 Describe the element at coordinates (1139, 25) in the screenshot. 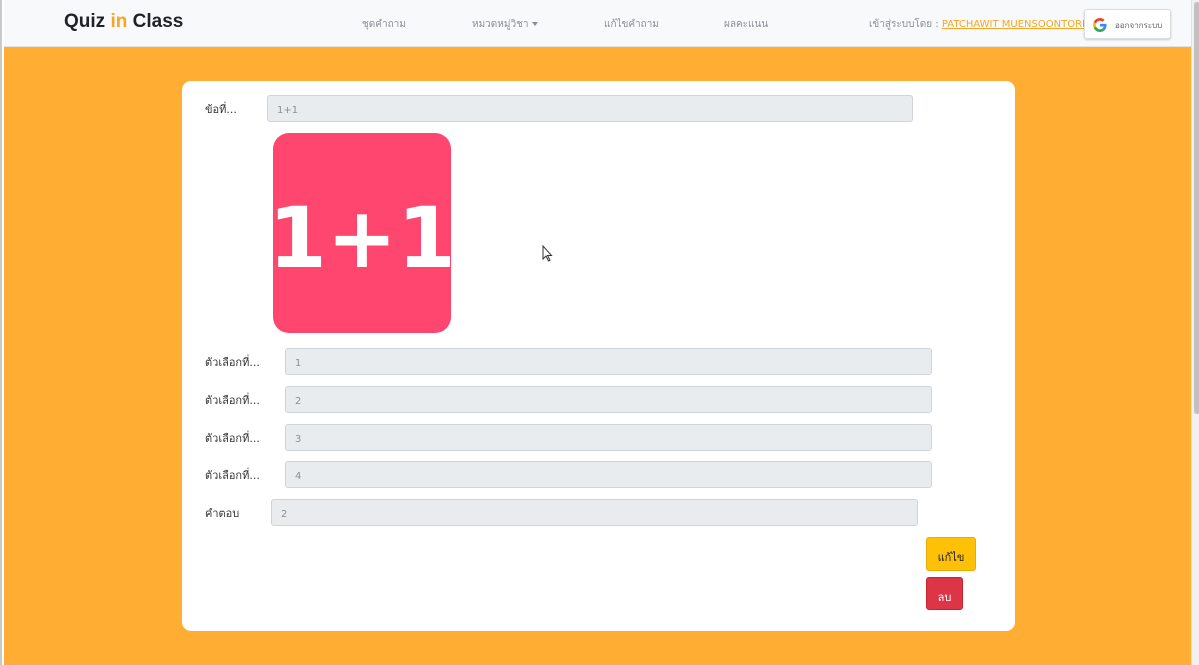

I see `logout-label: ออกจากระบบ` at that location.